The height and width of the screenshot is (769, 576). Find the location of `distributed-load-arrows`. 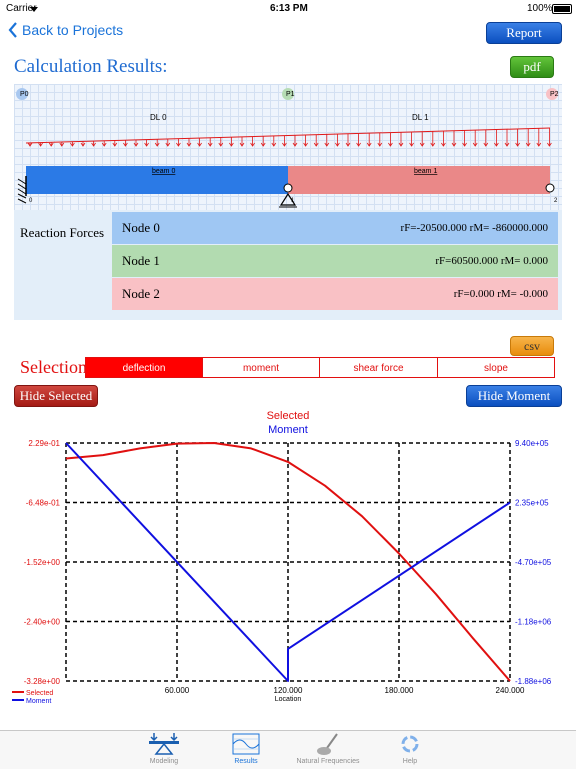

distributed-load-arrows is located at coordinates (288, 137).